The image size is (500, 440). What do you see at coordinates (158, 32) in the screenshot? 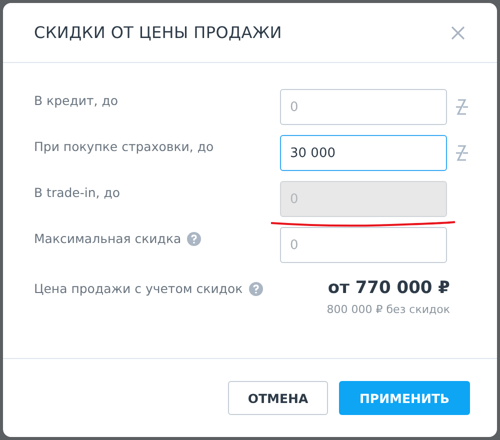
I see `dialog-title: СКИДКИ ОТ ЦЕНЫ ПРОДАЖИ` at bounding box center [158, 32].